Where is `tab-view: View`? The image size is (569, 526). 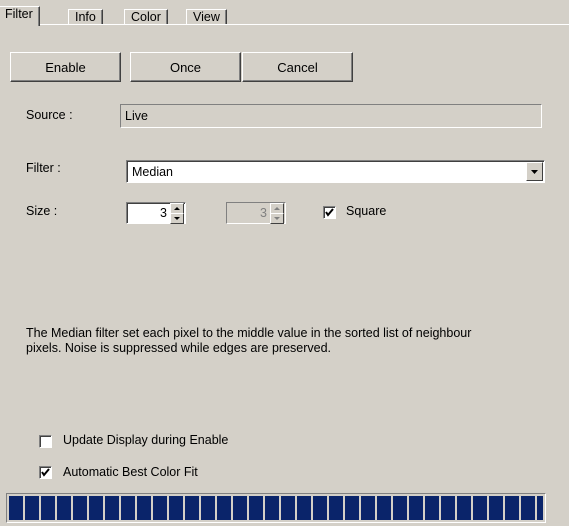 tab-view: View is located at coordinates (206, 17).